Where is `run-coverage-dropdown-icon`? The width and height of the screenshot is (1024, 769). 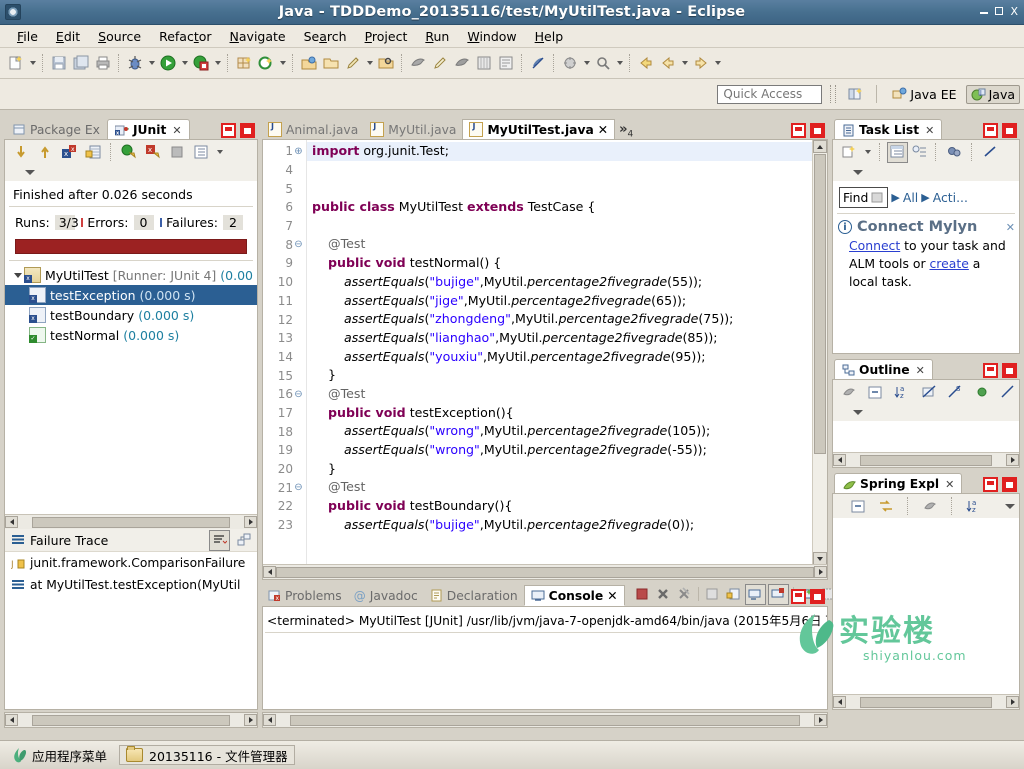
run-coverage-dropdown-icon is located at coordinates (217, 63).